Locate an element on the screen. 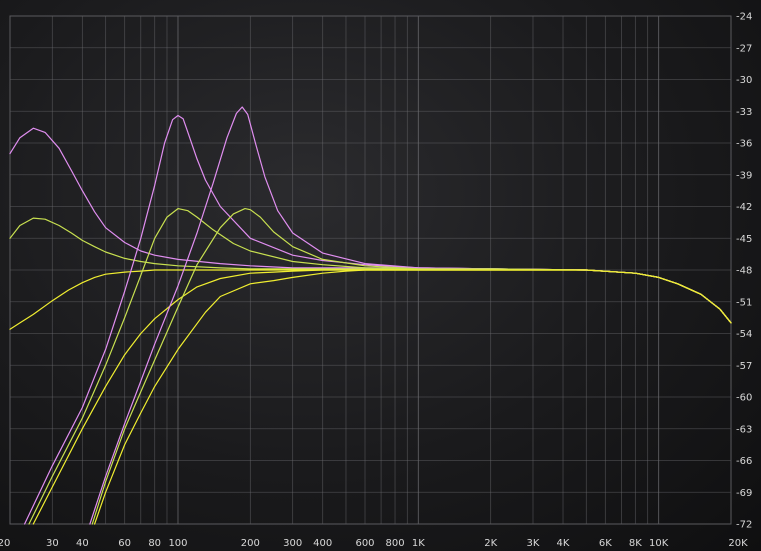 The height and width of the screenshot is (551, 761). y-tick-label: -39 is located at coordinates (744, 175).